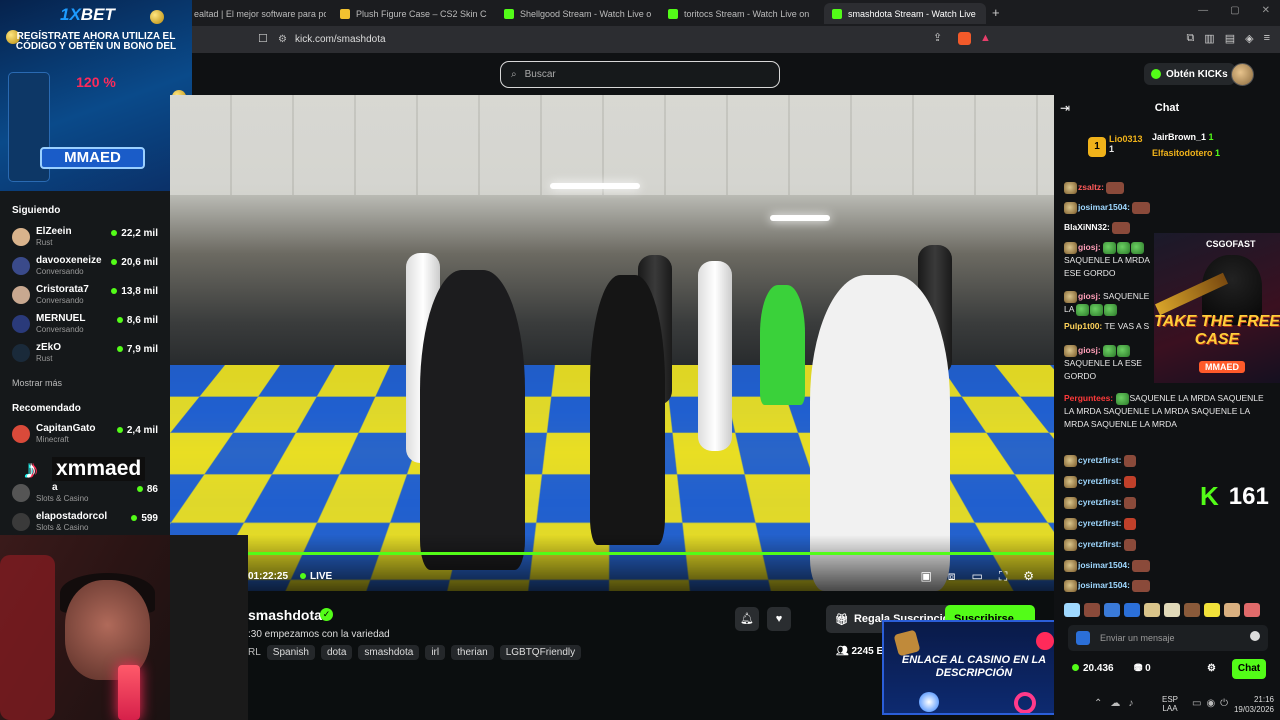 This screenshot has height=720, width=1280. What do you see at coordinates (87, 325) in the screenshot?
I see `following-channel-item: MERNUEL Conversando 8,6 mil` at bounding box center [87, 325].